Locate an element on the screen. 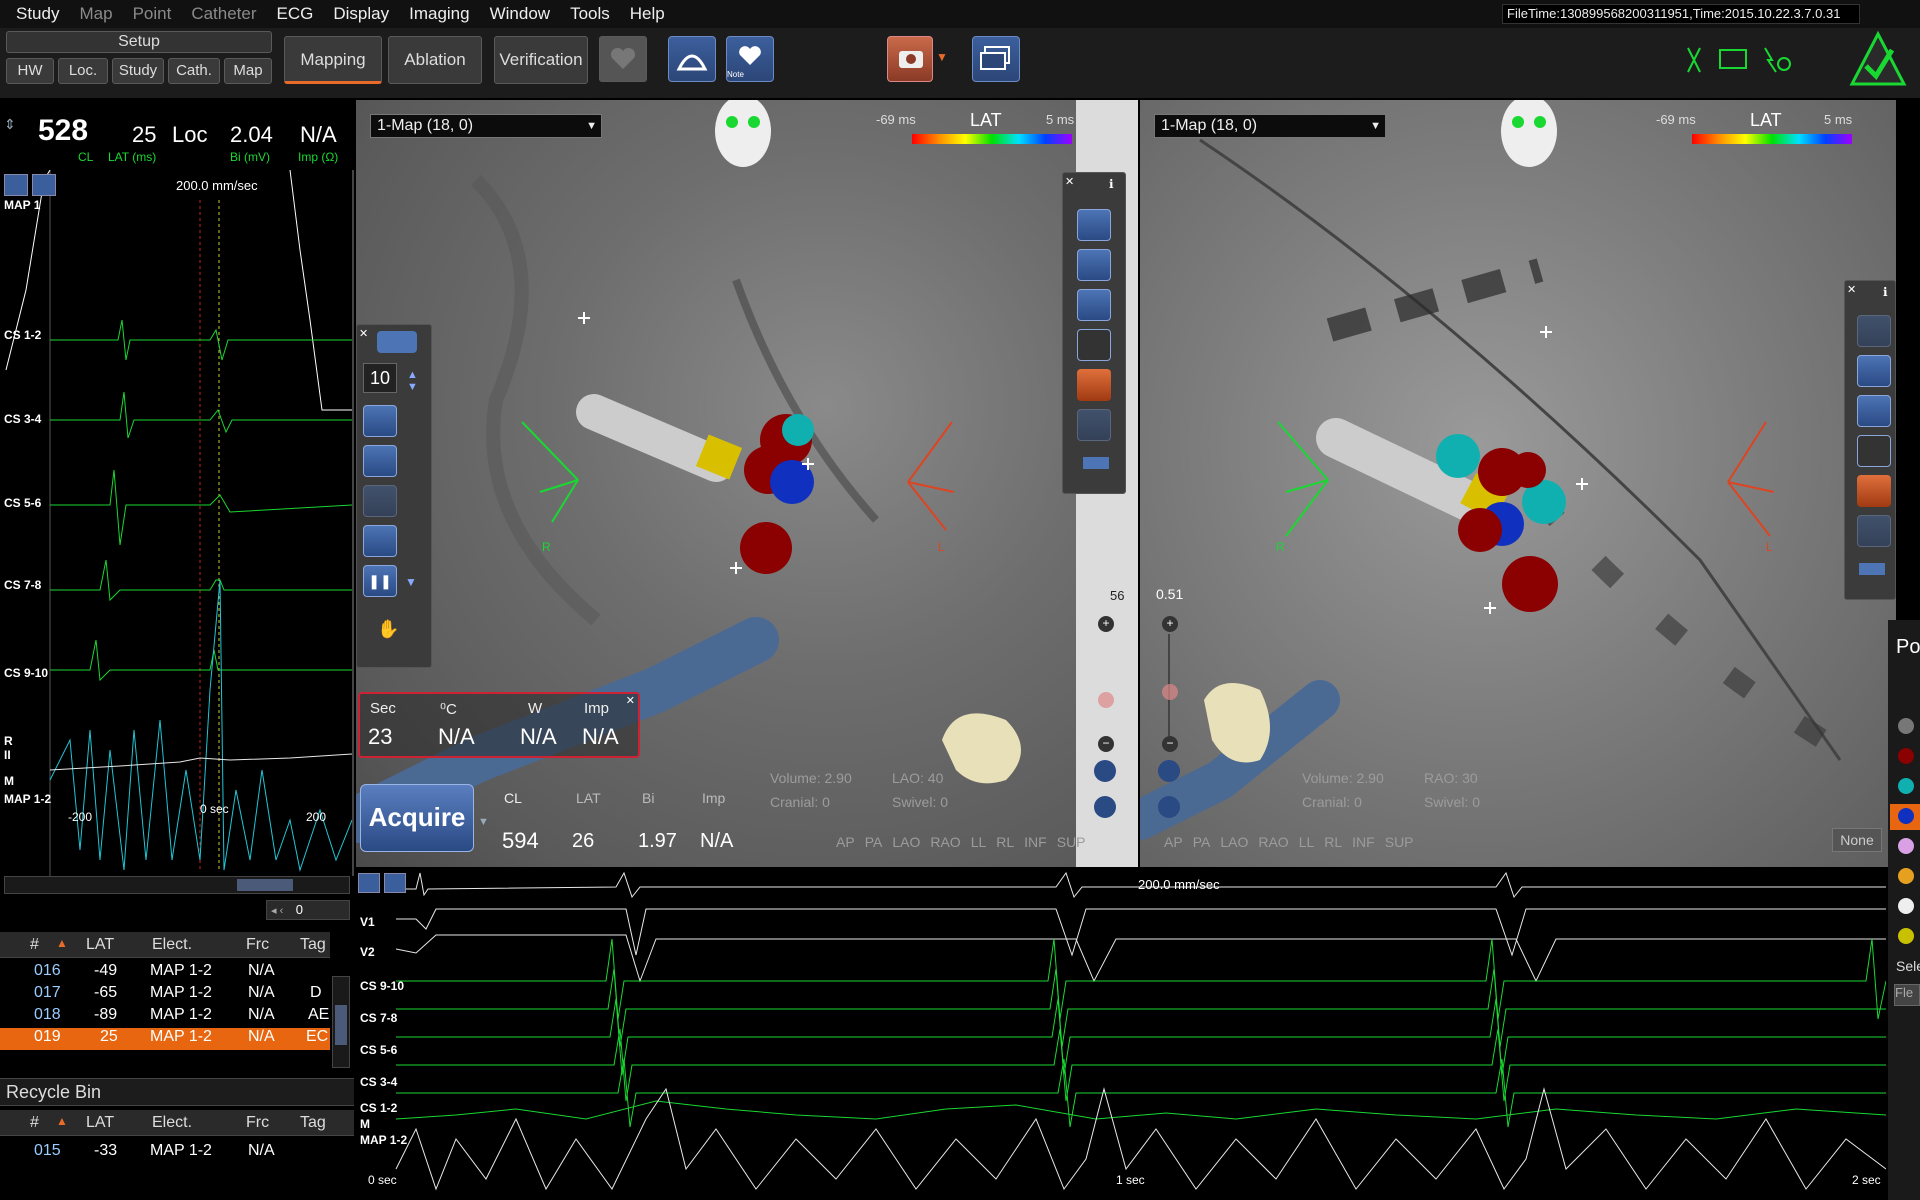  view-ap-left: AP is located at coordinates (845, 842).